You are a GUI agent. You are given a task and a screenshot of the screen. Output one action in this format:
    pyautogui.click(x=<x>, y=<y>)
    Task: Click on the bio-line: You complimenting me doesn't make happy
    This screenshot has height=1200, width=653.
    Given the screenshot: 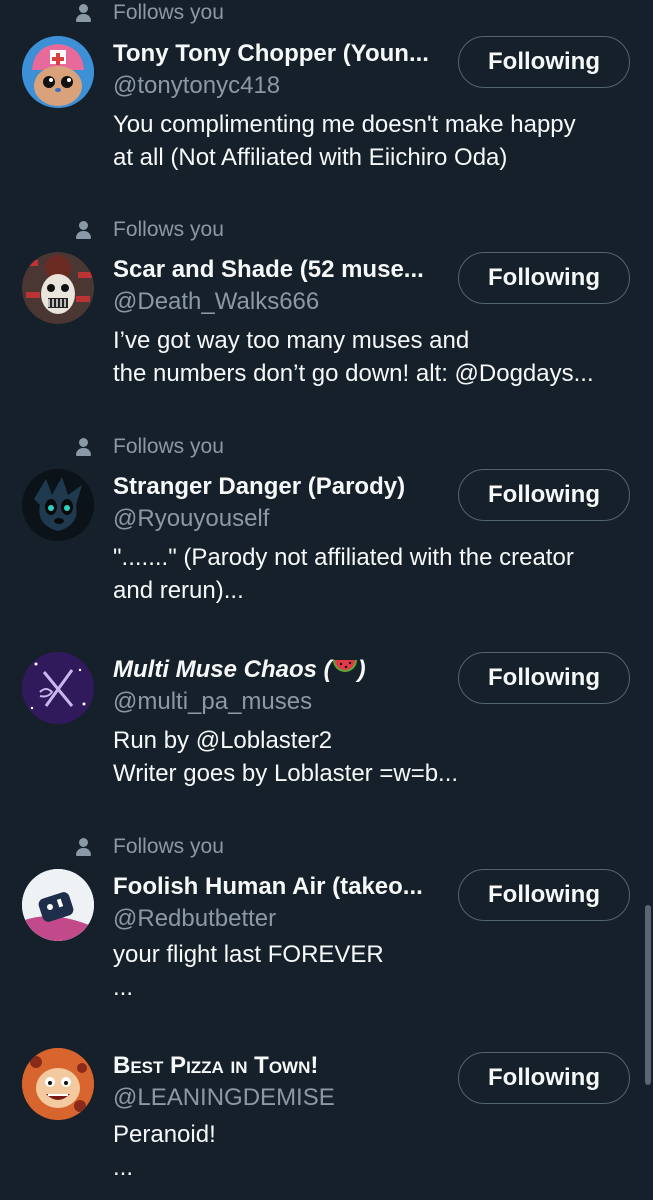 What is the action you would take?
    pyautogui.click(x=344, y=124)
    